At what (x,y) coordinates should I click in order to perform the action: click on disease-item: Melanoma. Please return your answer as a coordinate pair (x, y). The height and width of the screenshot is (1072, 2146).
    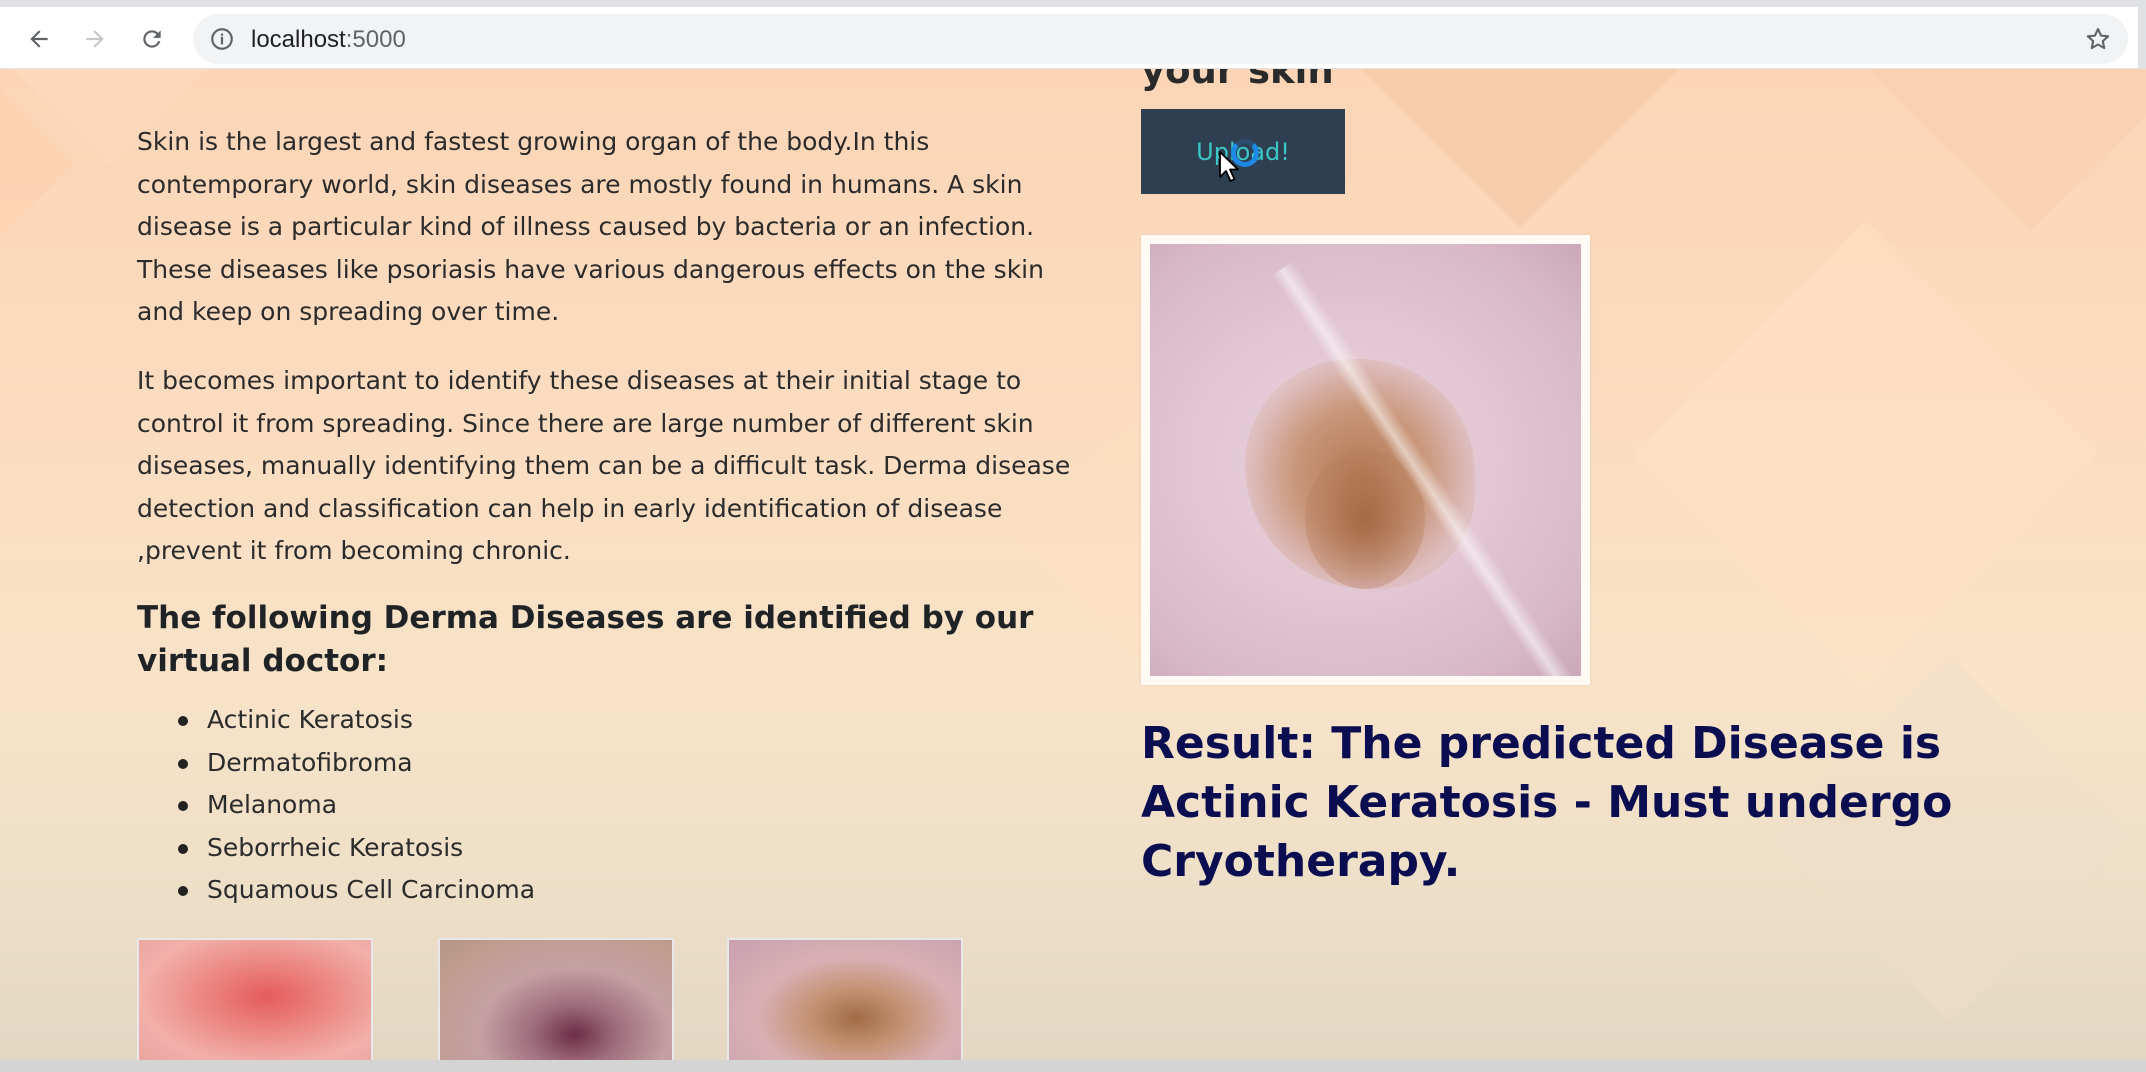
    Looking at the image, I should click on (336, 805).